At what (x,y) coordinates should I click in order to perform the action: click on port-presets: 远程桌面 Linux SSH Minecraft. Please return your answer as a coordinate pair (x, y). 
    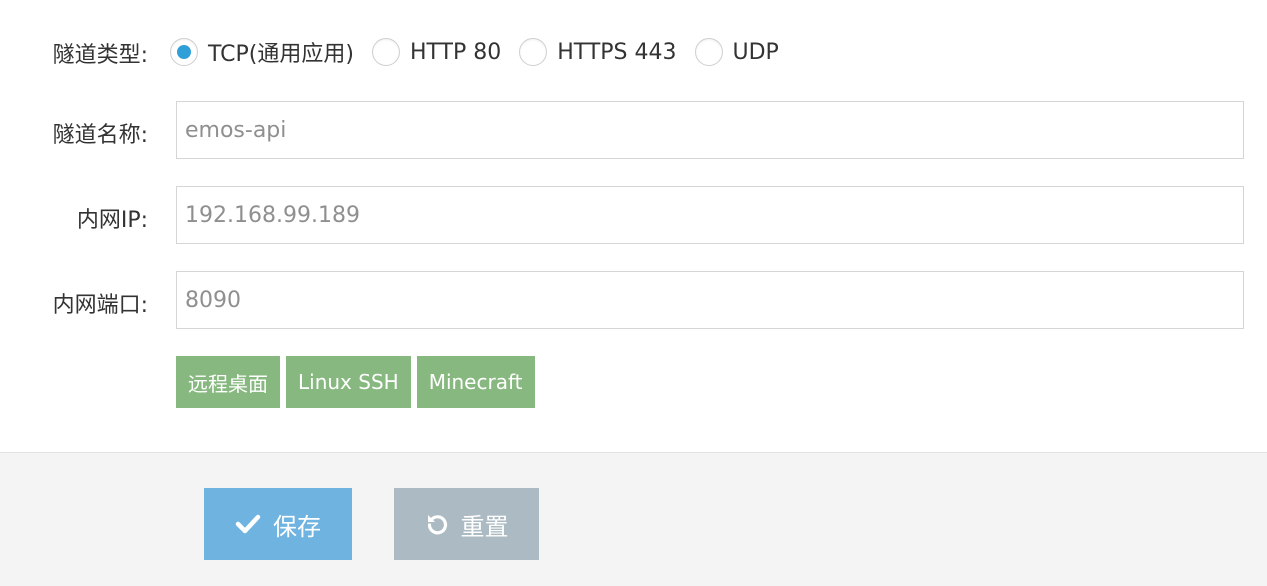
    Looking at the image, I should click on (358, 382).